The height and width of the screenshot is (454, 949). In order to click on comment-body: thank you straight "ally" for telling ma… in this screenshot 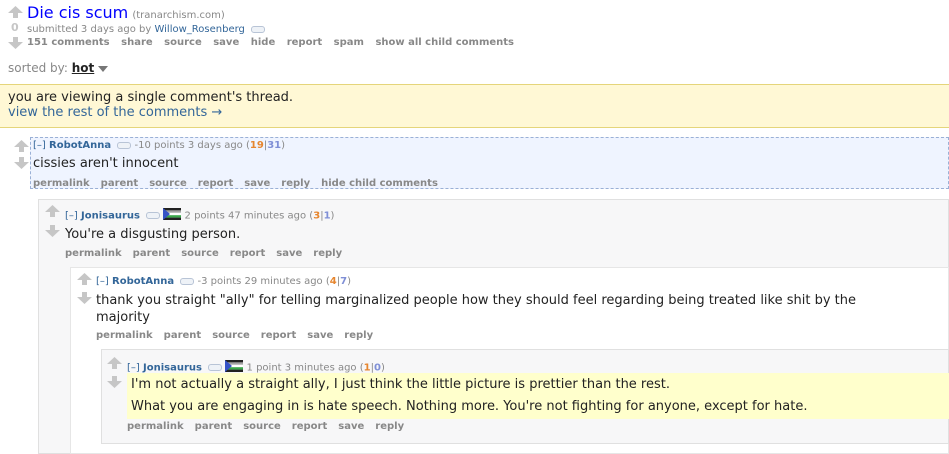, I will do `click(476, 309)`.